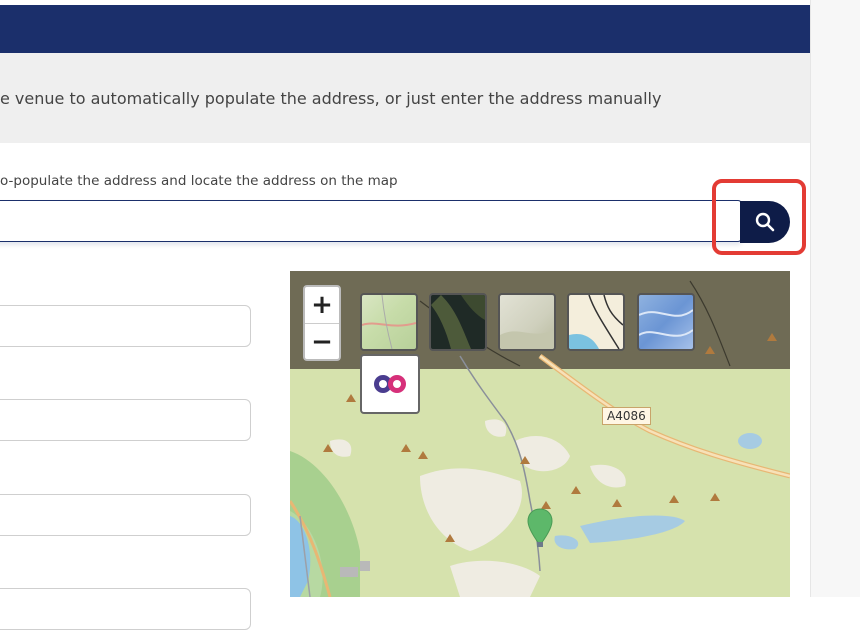 The height and width of the screenshot is (630, 860). I want to click on layer-satellite-button, so click(458, 322).